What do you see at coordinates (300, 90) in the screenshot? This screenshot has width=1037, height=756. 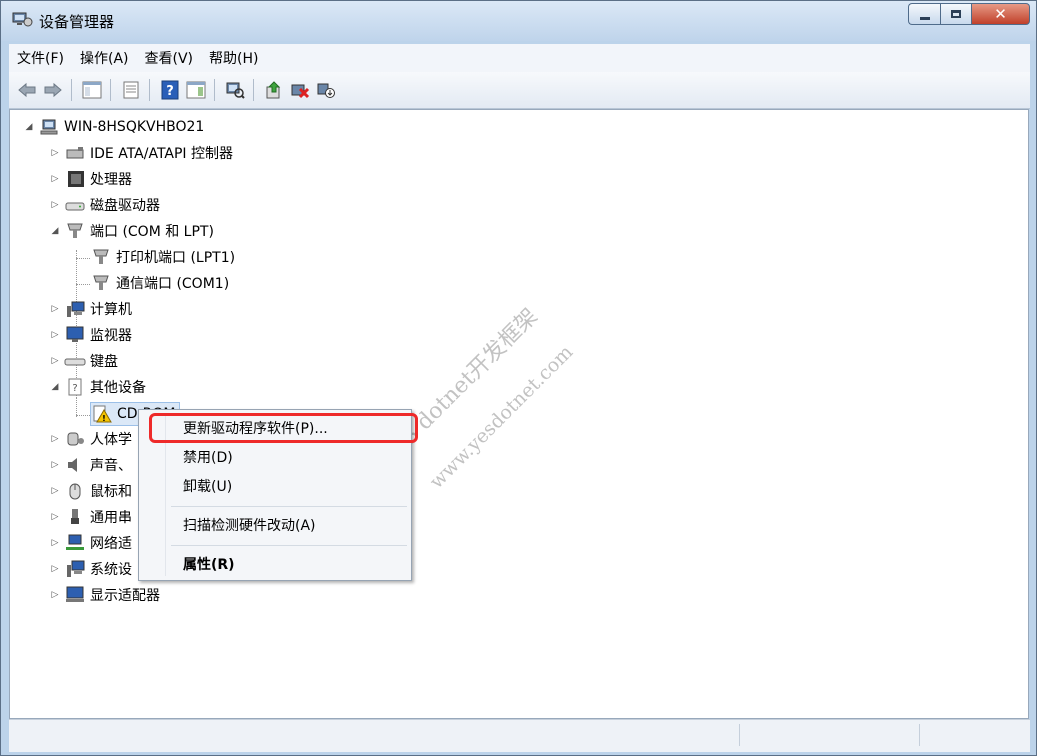 I see `uninstall-toolbar-button` at bounding box center [300, 90].